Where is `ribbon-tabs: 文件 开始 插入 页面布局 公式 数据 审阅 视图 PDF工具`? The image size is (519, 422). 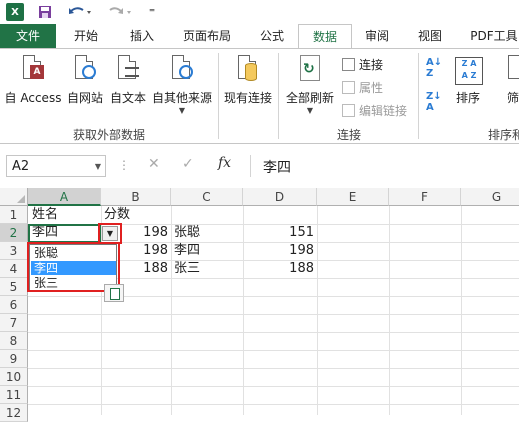
ribbon-tabs: 文件 开始 插入 页面布局 公式 数据 审阅 视图 PDF工具 is located at coordinates (259, 36).